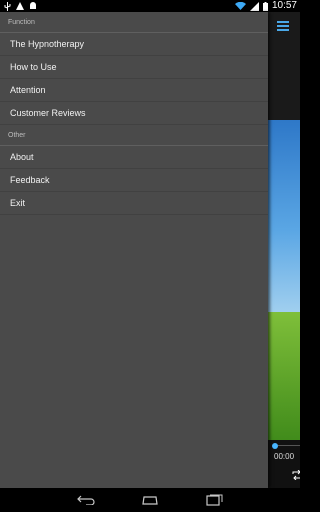 This screenshot has height=512, width=320. I want to click on seek-bar-thumb, so click(275, 446).